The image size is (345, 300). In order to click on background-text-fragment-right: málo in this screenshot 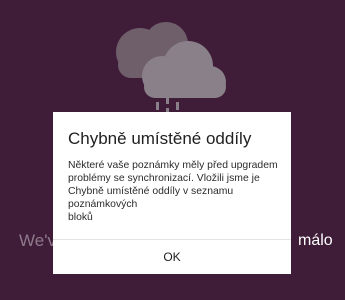, I will do `click(315, 240)`.